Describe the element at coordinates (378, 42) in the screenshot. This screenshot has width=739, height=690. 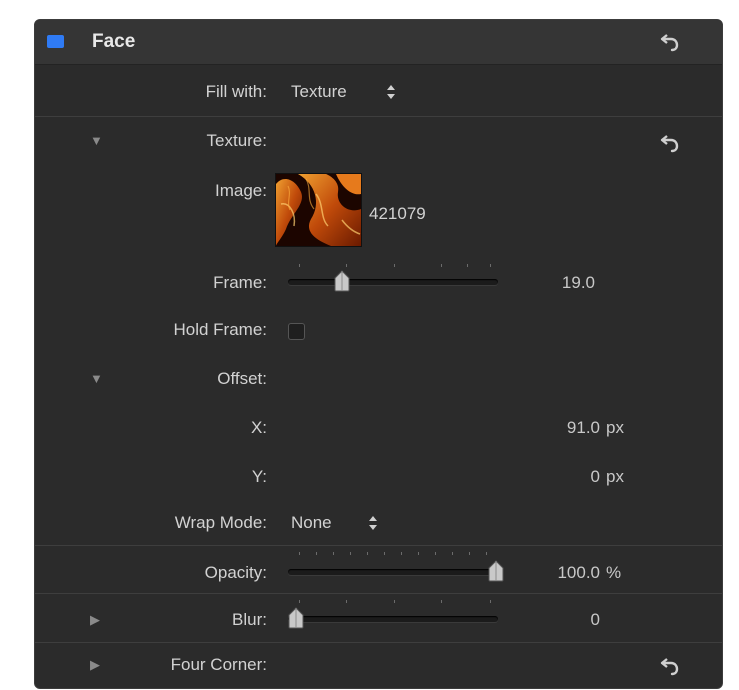
I see `face-header: Face` at that location.